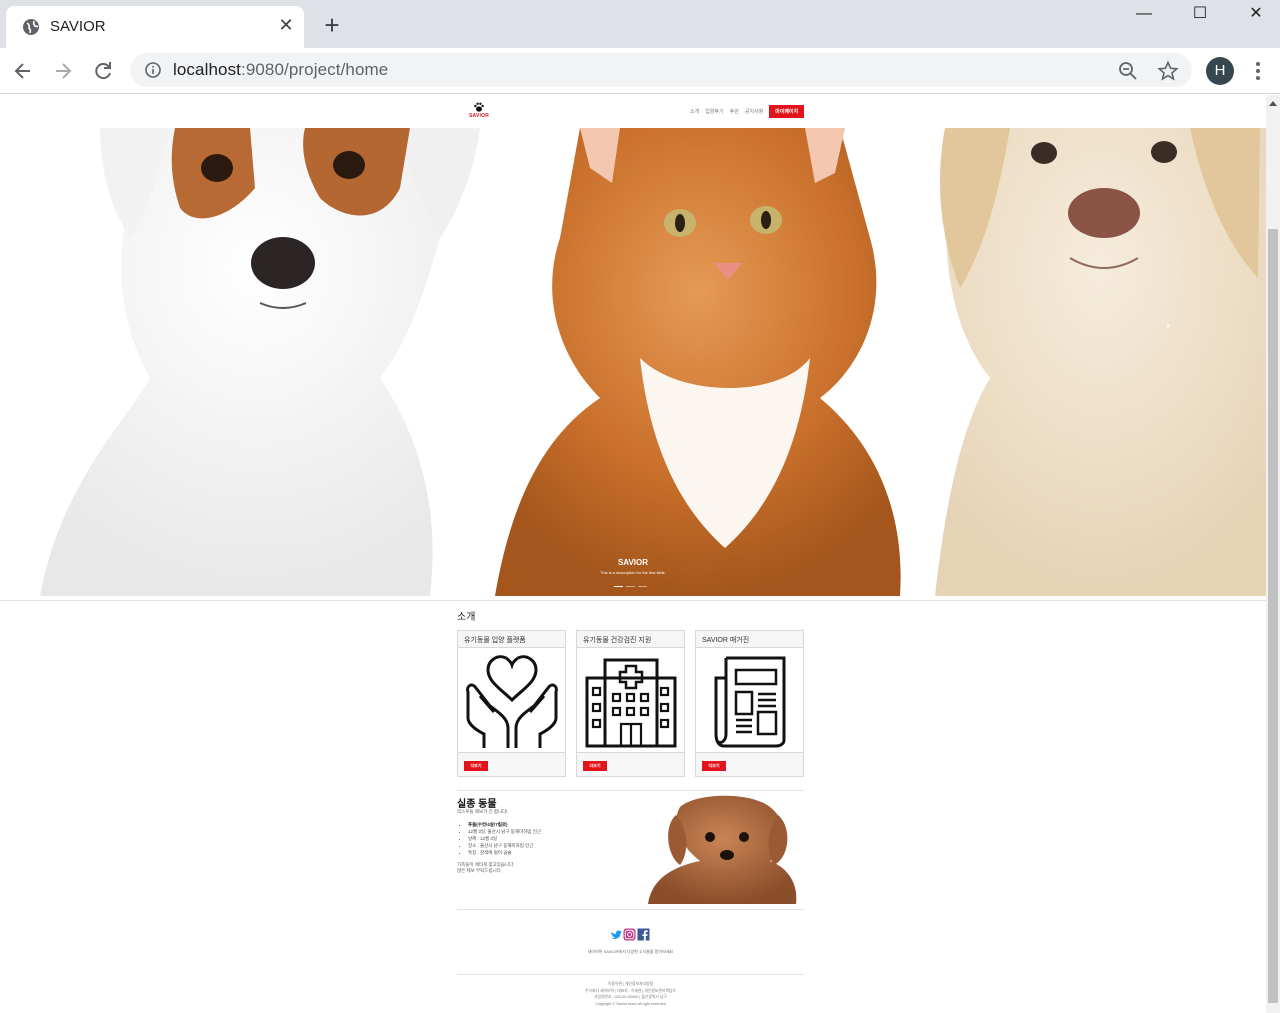  I want to click on hero-title: SAVIOR, so click(633, 562).